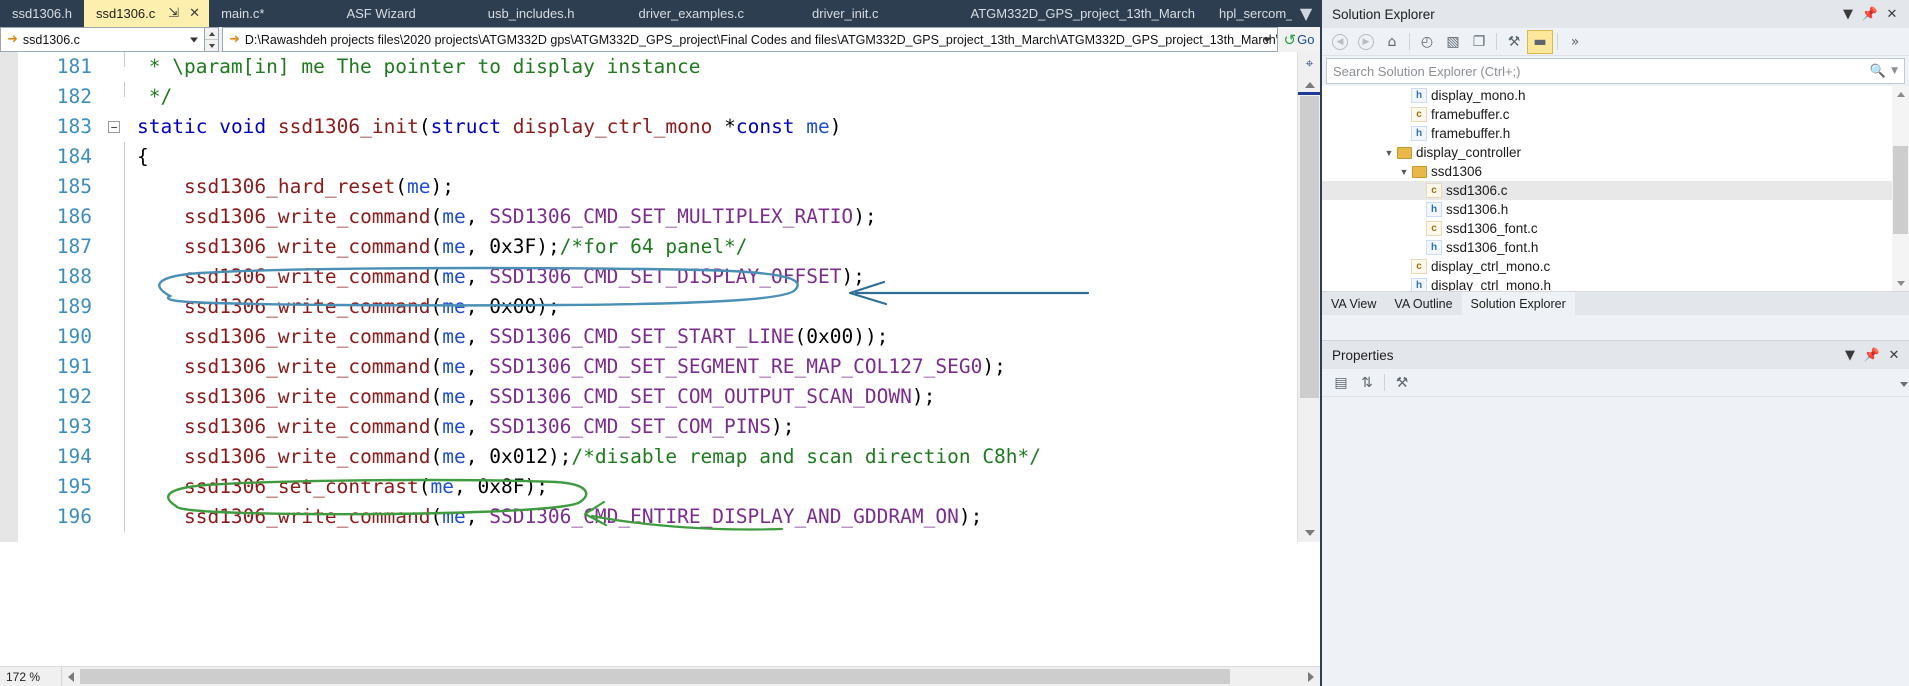 The height and width of the screenshot is (686, 1909). What do you see at coordinates (242, 13) in the screenshot?
I see `editor-tab-main-c-: main.c*` at bounding box center [242, 13].